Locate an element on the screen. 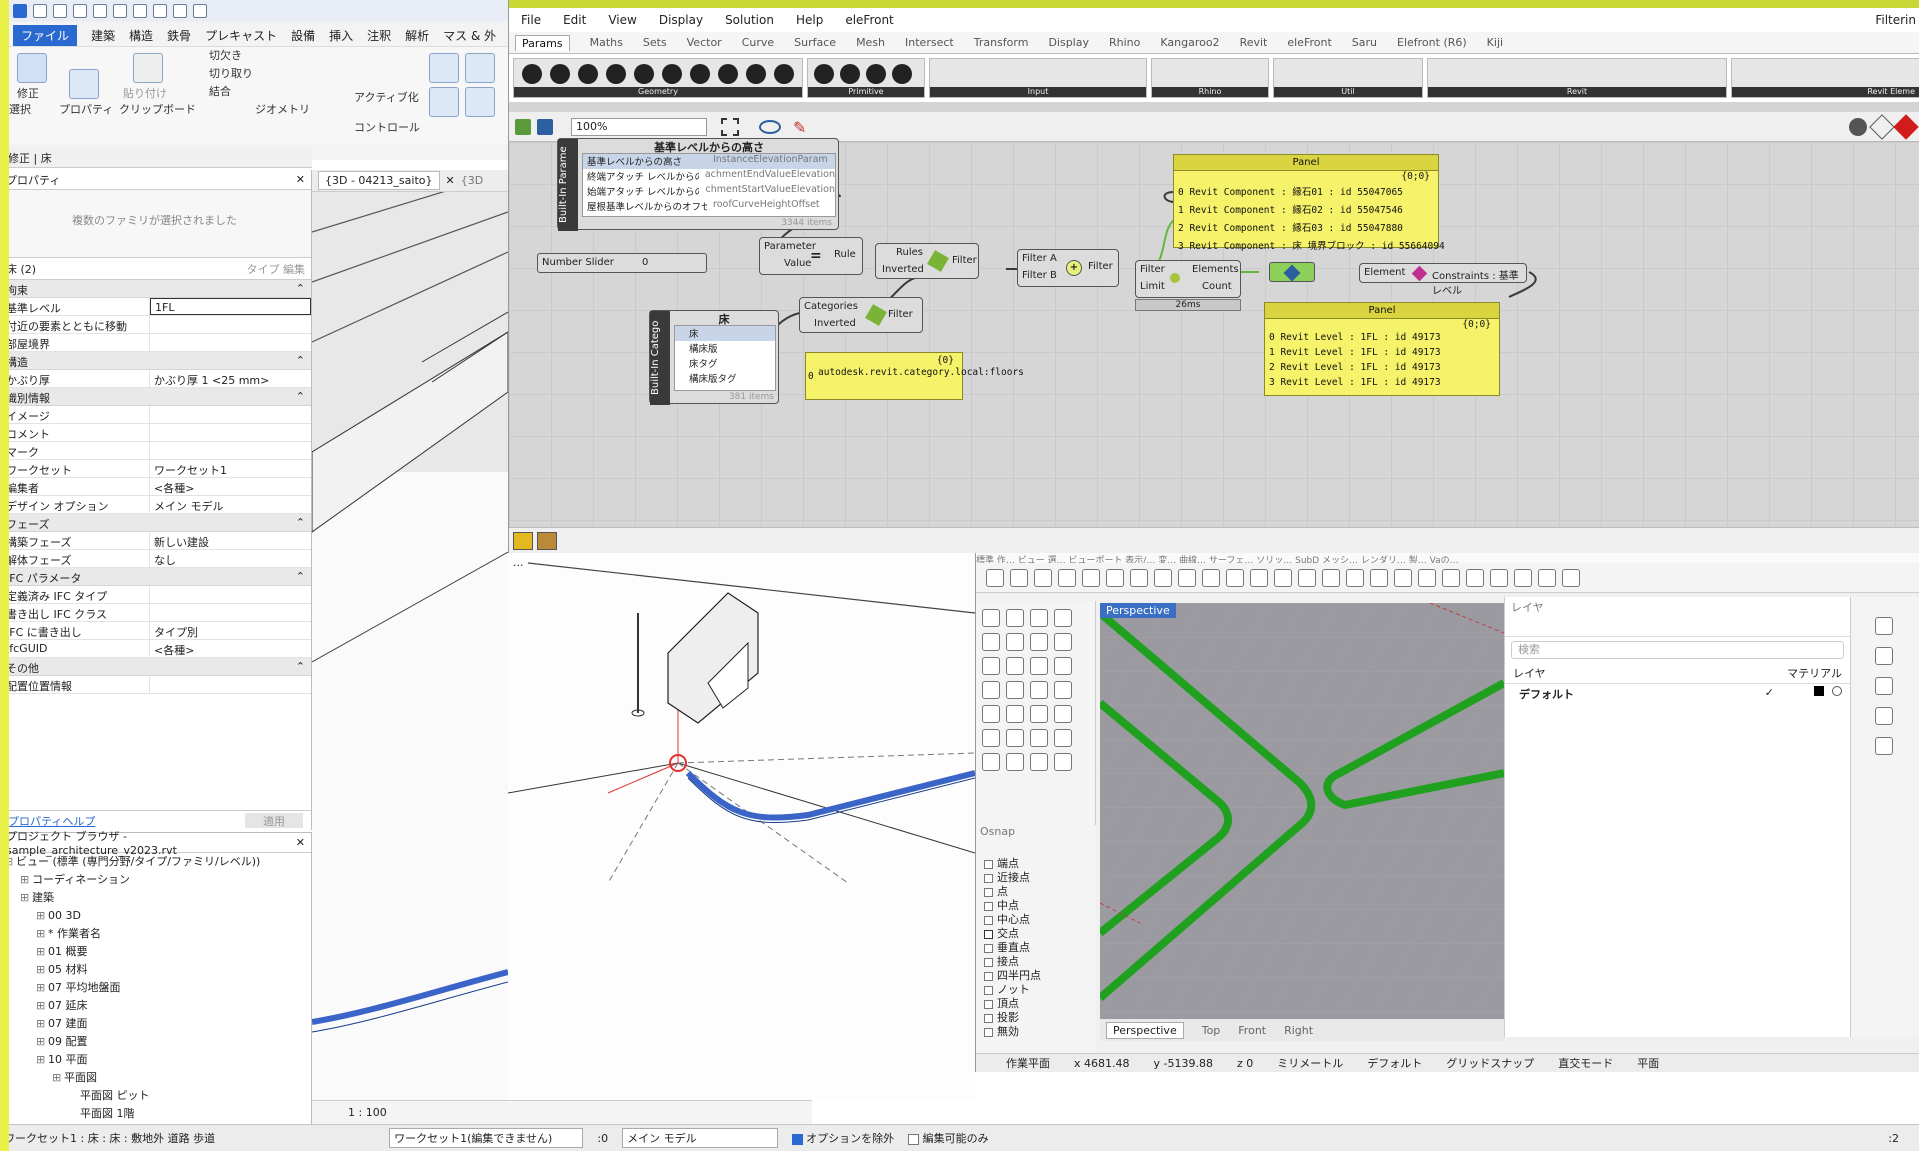 This screenshot has width=1919, height=1151. shaded-preview-icon is located at coordinates (1906, 127).